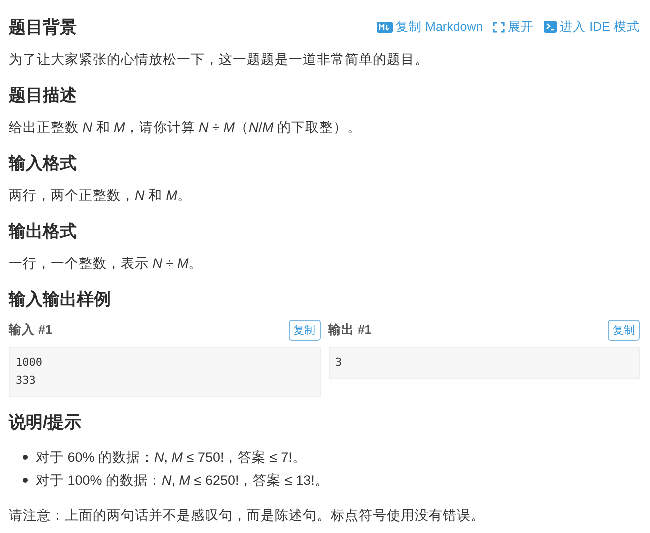 This screenshot has height=533, width=650. What do you see at coordinates (182, 481) in the screenshot?
I see `list-item: 对于 100% 的数据：N, M ≤ 6250!，答案 ≤ 13!。` at bounding box center [182, 481].